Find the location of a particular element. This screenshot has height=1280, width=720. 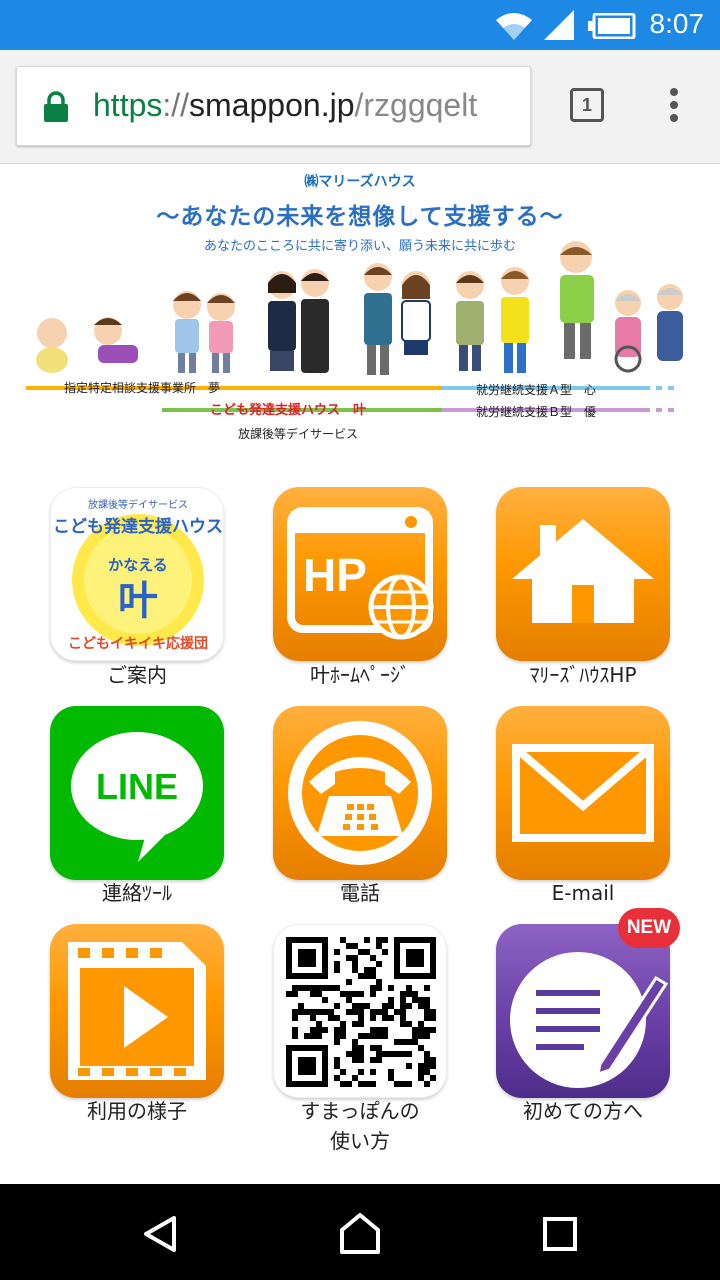

smappon-howto-tile is located at coordinates (360, 1011).